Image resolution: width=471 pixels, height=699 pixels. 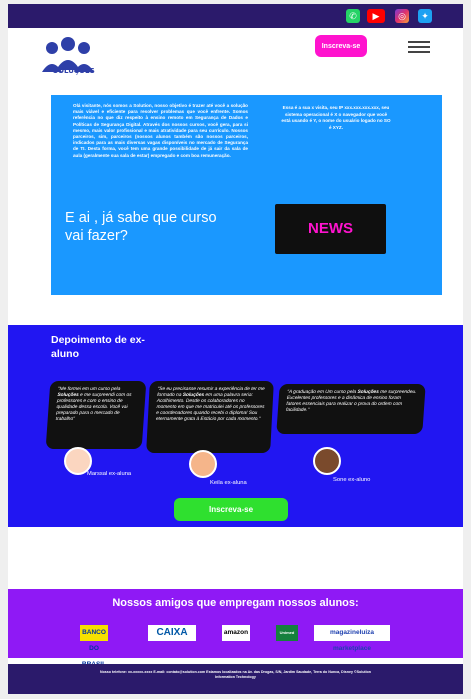 I want to click on partner-logo-magazine-luiza: magazineluiza marketplace, so click(x=352, y=638).